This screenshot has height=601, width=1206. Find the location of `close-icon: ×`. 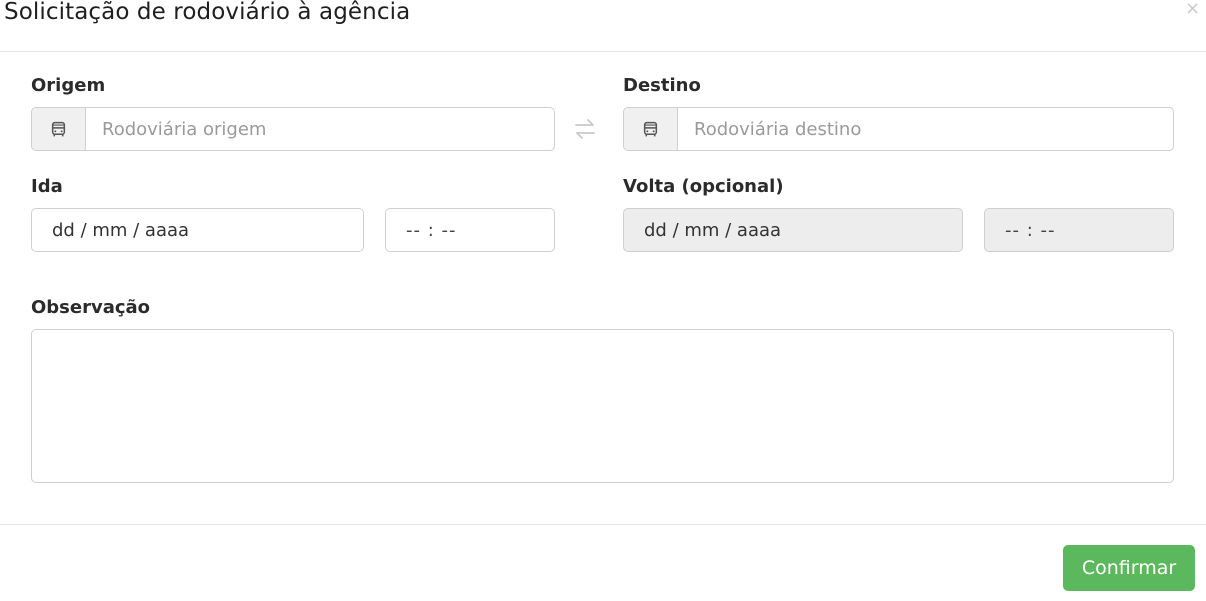

close-icon: × is located at coordinates (1192, 9).